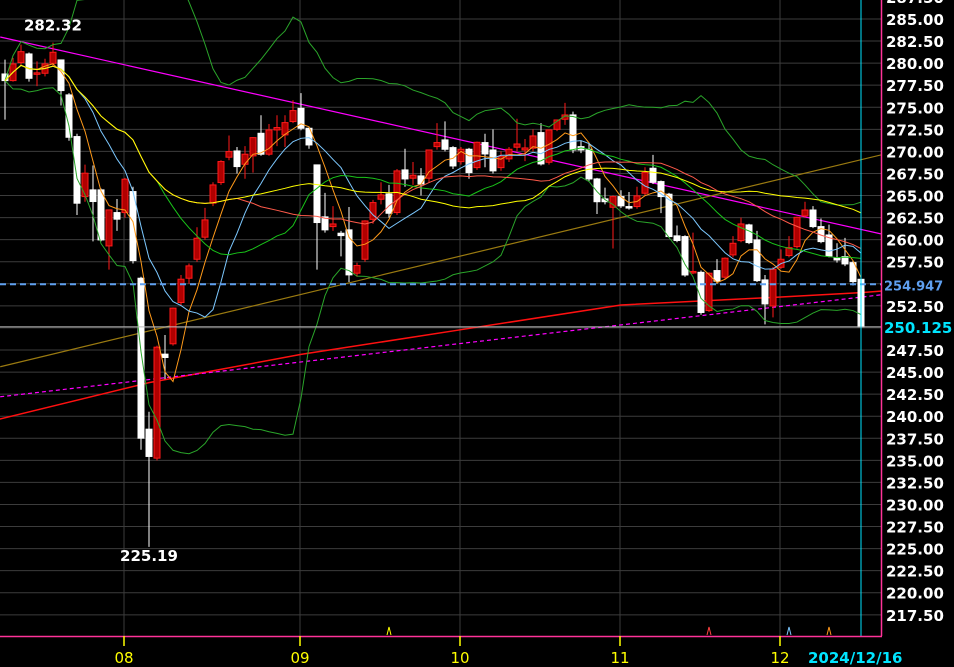  What do you see at coordinates (149, 556) in the screenshot?
I see `low-annotation: 225.19` at bounding box center [149, 556].